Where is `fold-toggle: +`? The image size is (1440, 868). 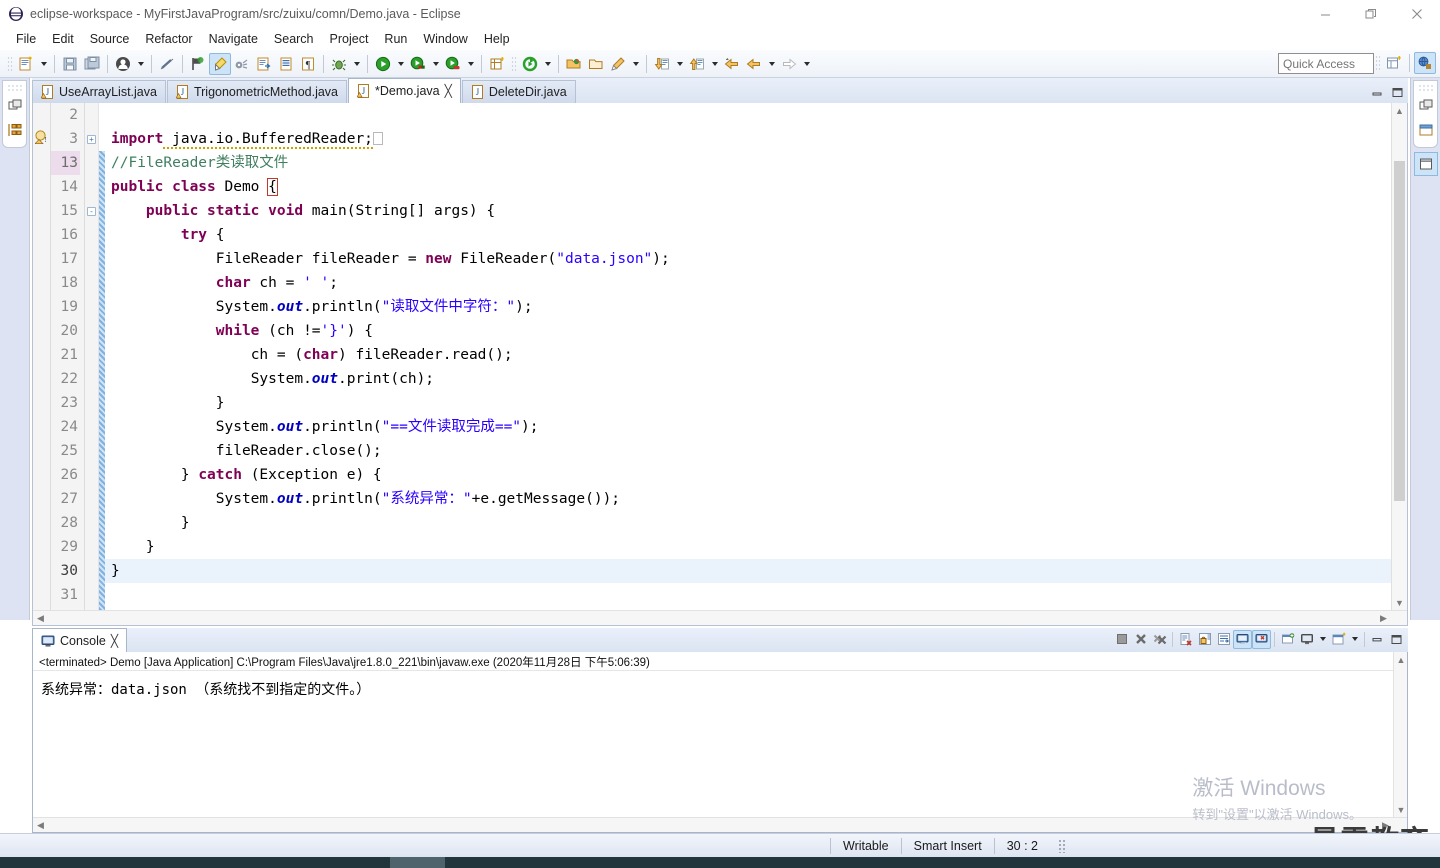
fold-toggle: + is located at coordinates (91, 139).